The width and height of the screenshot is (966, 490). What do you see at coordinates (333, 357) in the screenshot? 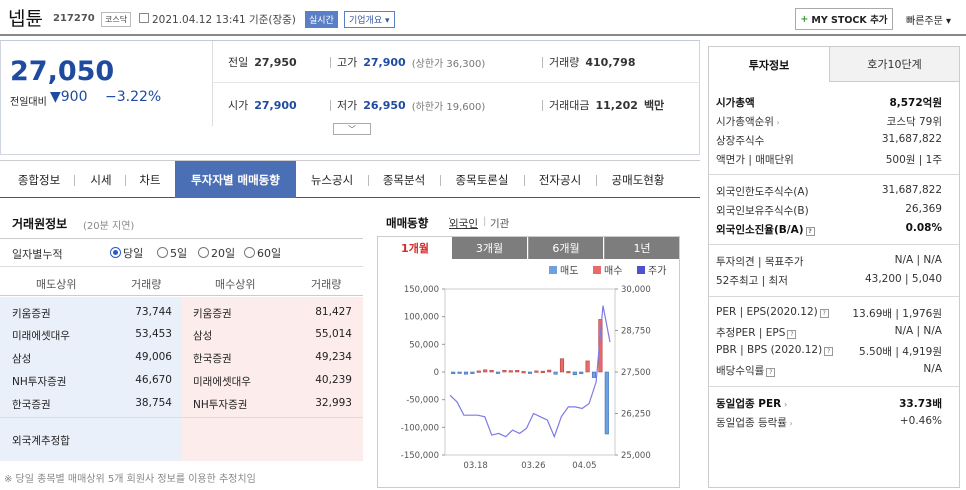
I see `buy-volume: 49,234` at bounding box center [333, 357].